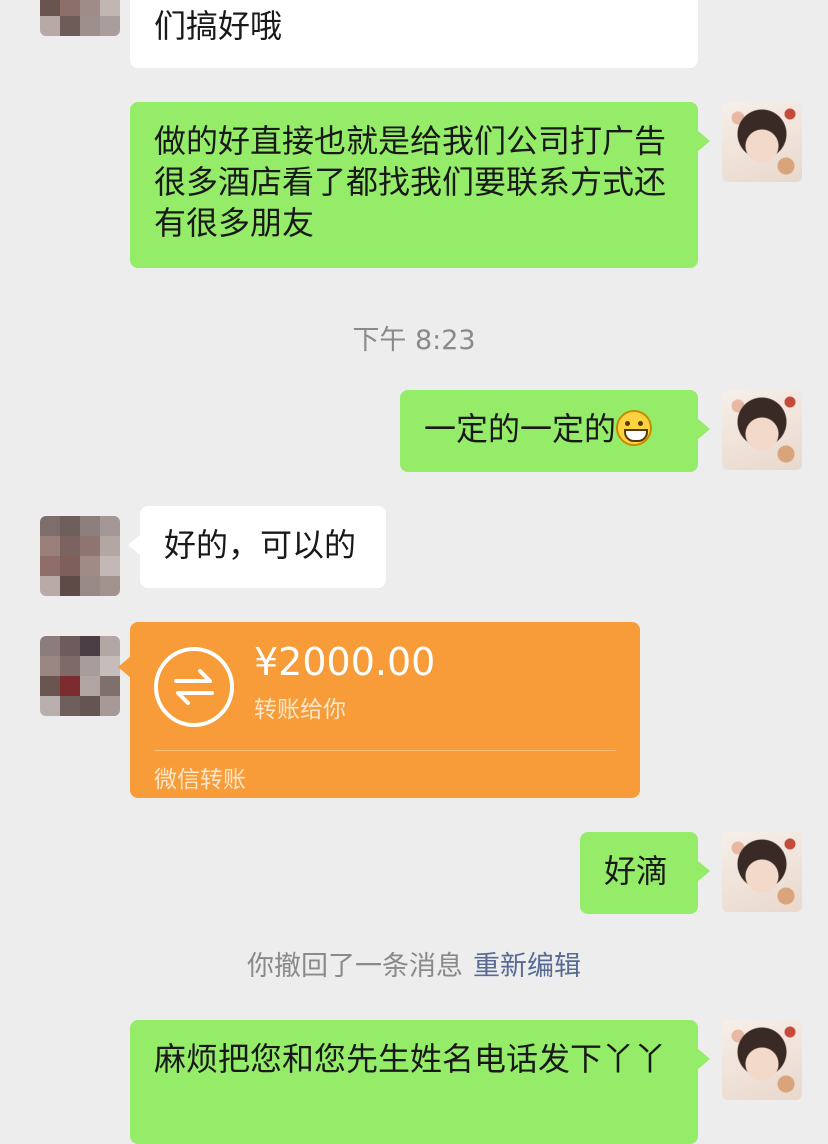 Image resolution: width=828 pixels, height=1144 pixels. Describe the element at coordinates (520, 429) in the screenshot. I see `message-text: 一定的一定的` at that location.